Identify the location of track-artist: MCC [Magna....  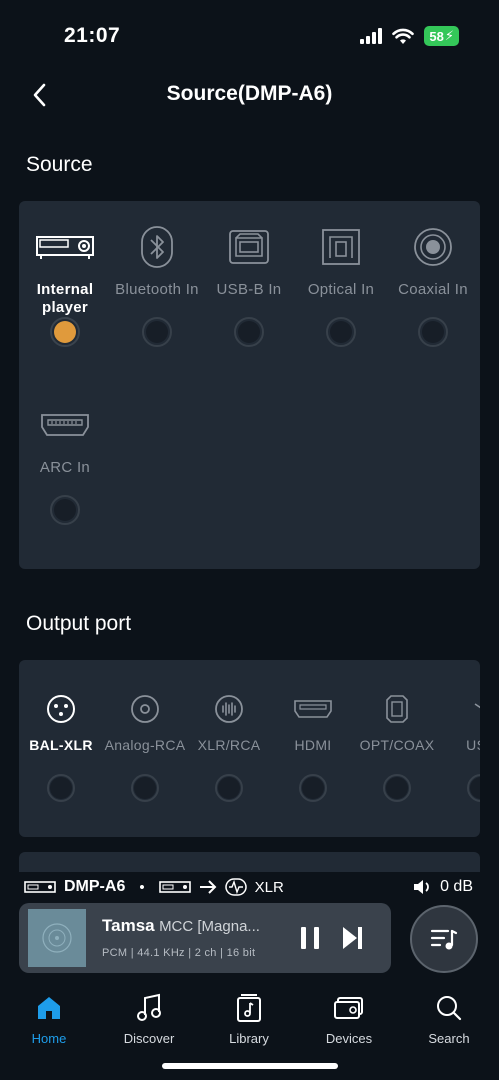
(209, 926).